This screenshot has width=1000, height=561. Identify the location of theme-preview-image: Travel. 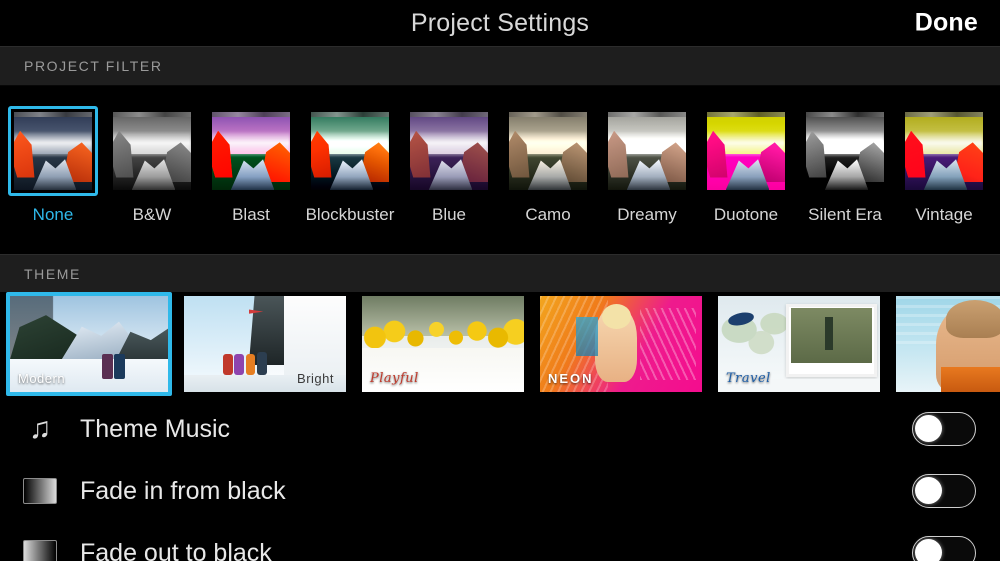
(799, 344).